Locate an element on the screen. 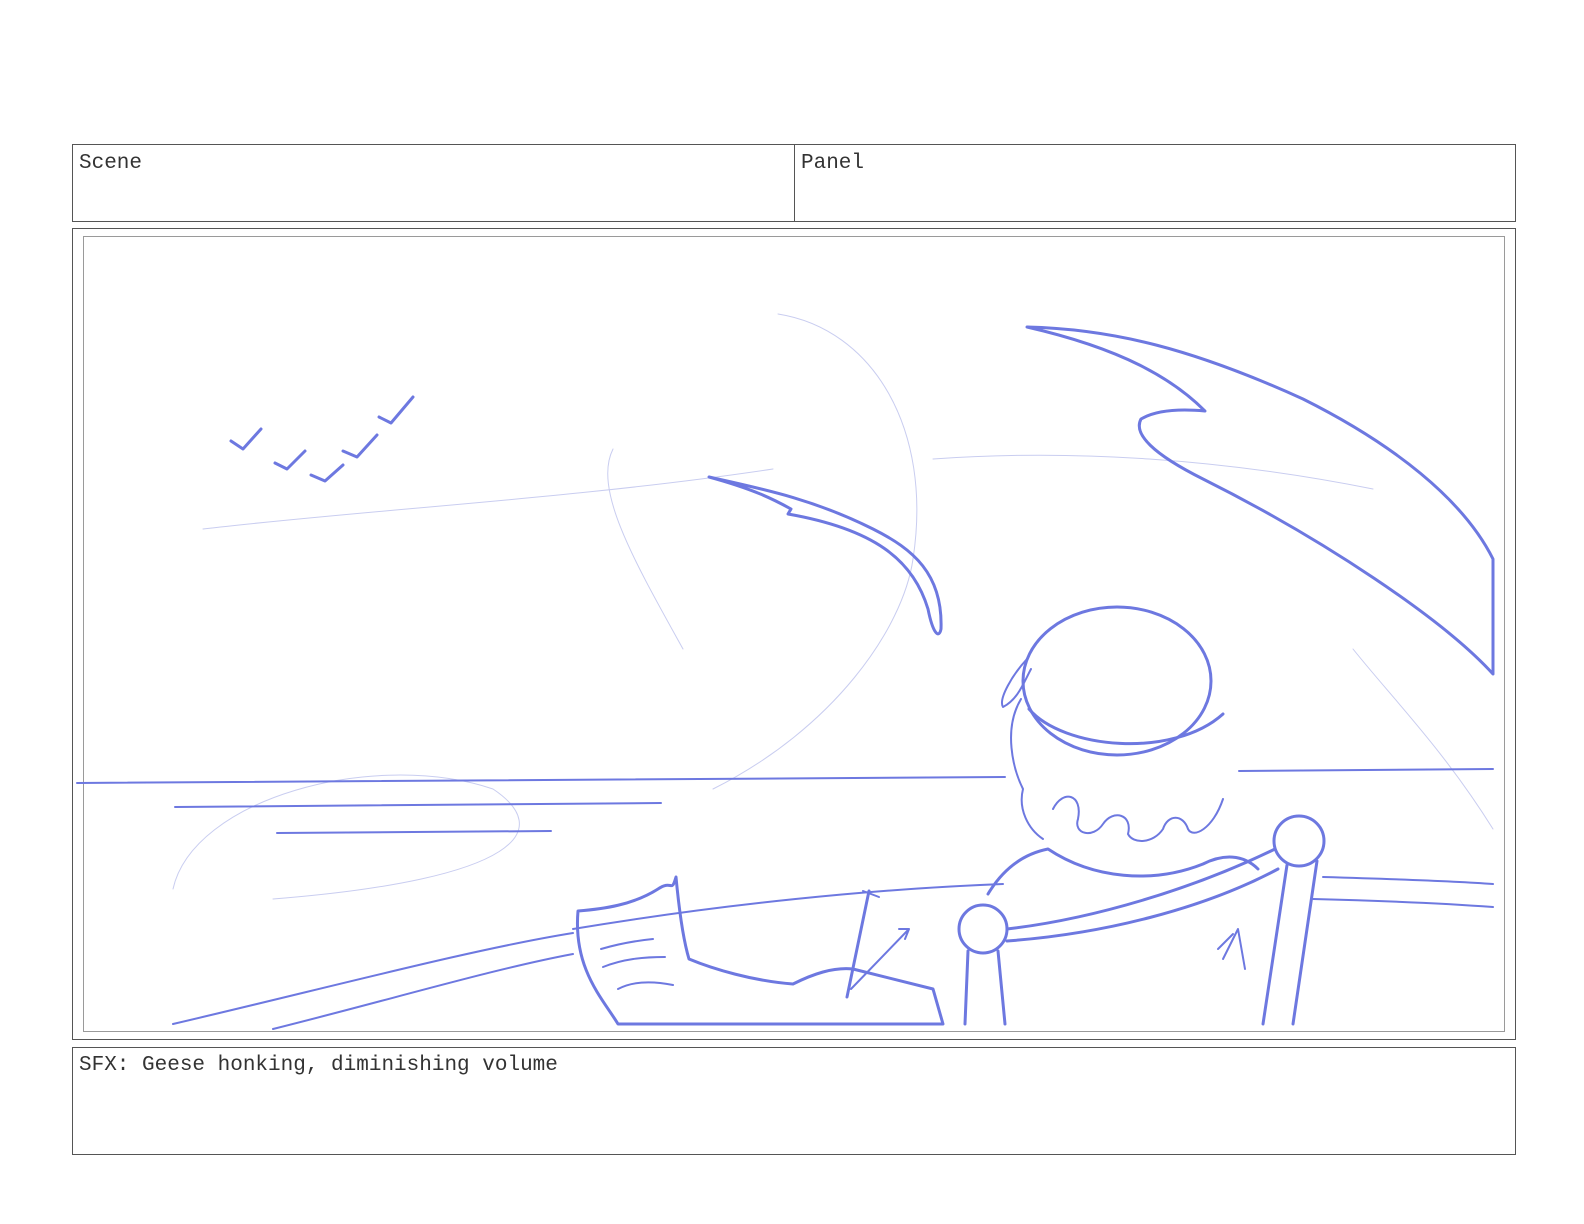 The height and width of the screenshot is (1224, 1584). sailor-shoulders is located at coordinates (1123, 871).